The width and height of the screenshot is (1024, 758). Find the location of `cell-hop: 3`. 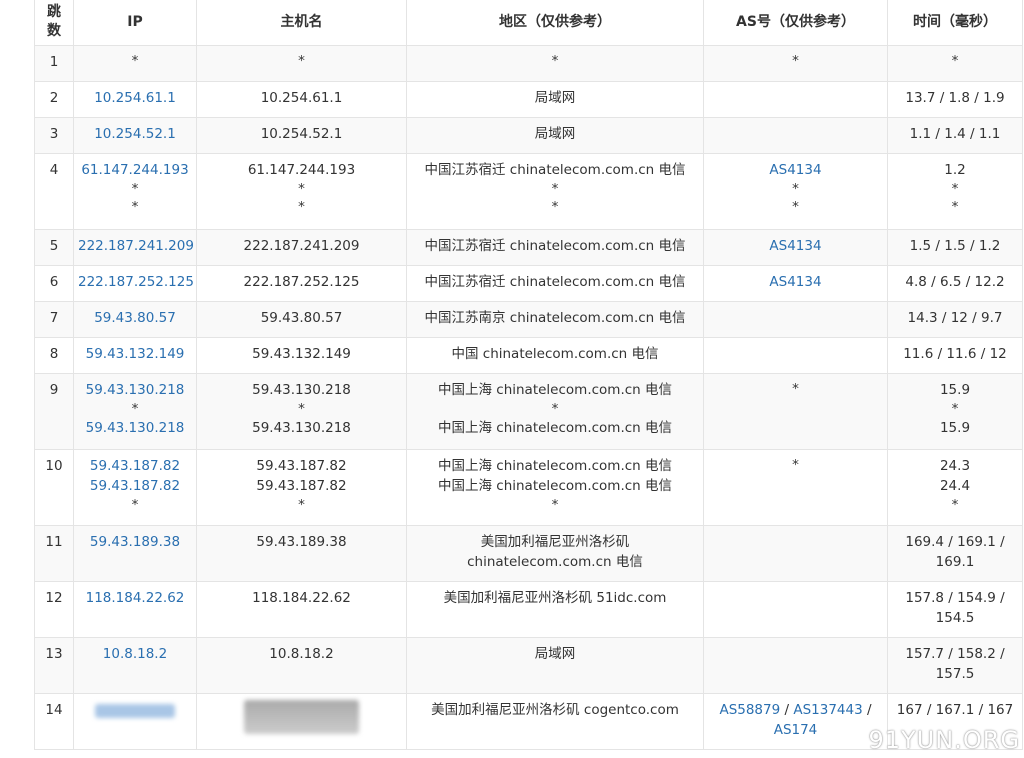

cell-hop: 3 is located at coordinates (54, 135).